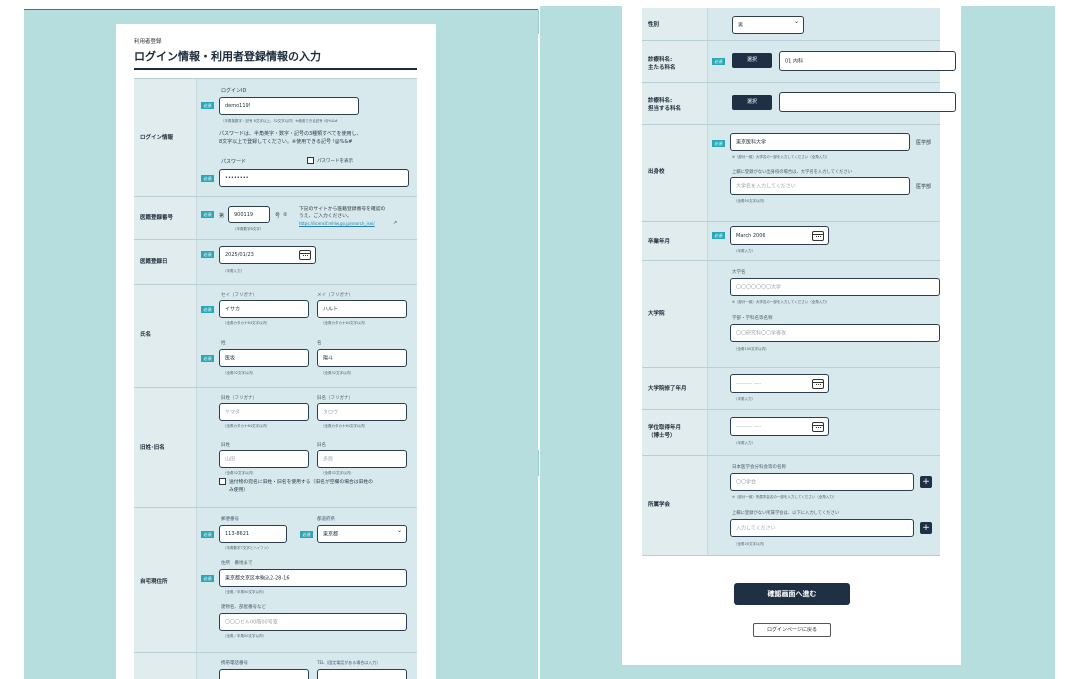  What do you see at coordinates (239, 490) in the screenshot?
I see `use-old-name-label: み使用）` at bounding box center [239, 490].